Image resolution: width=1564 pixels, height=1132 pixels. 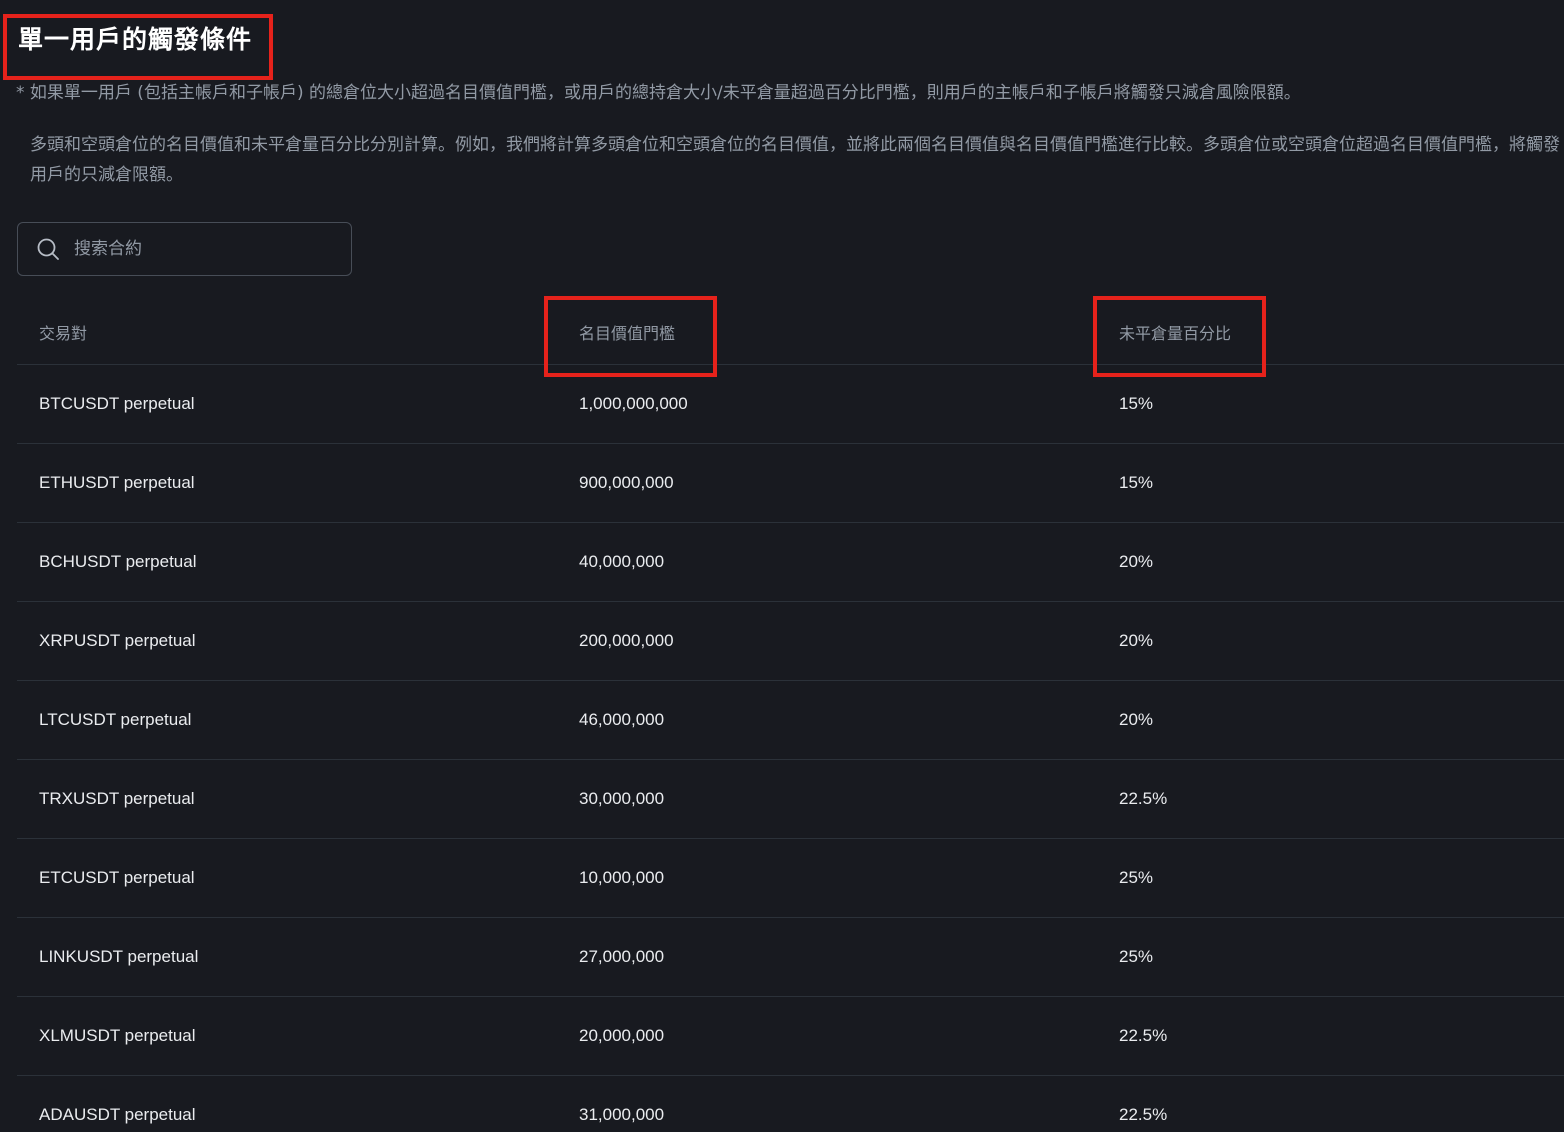 What do you see at coordinates (117, 1035) in the screenshot?
I see `pair-cell: XLMUSDT perpetual` at bounding box center [117, 1035].